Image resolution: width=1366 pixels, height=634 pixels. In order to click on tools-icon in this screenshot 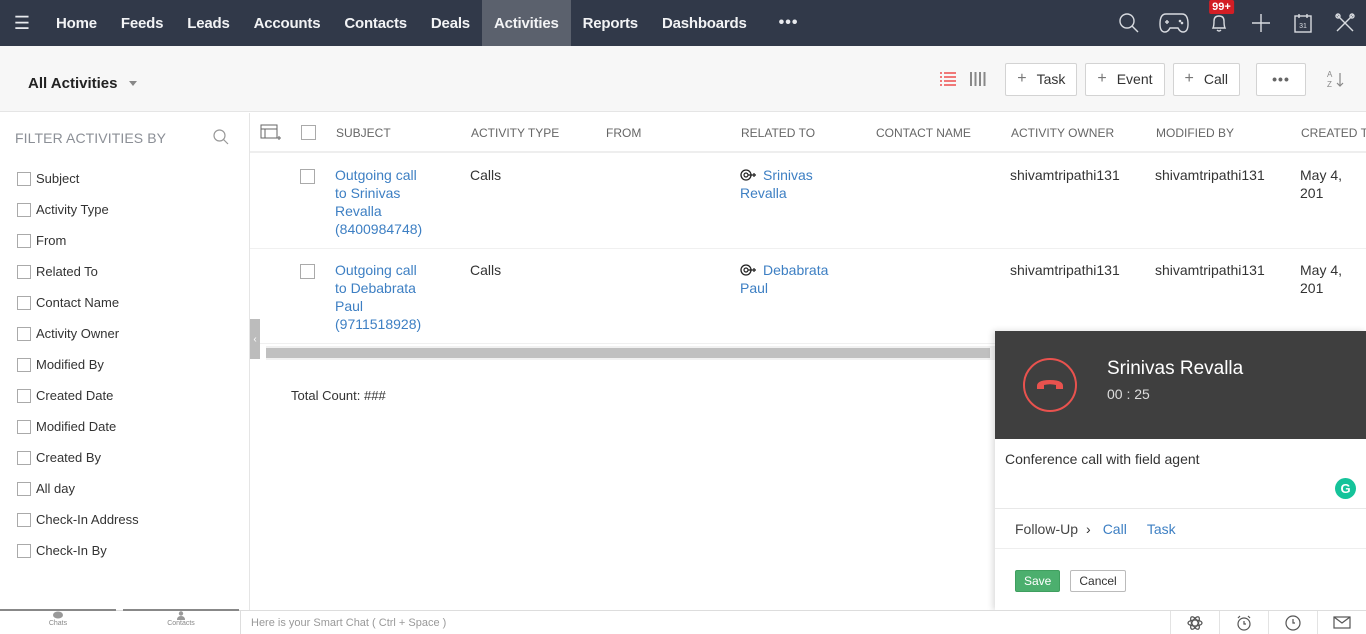, I will do `click(1345, 23)`.